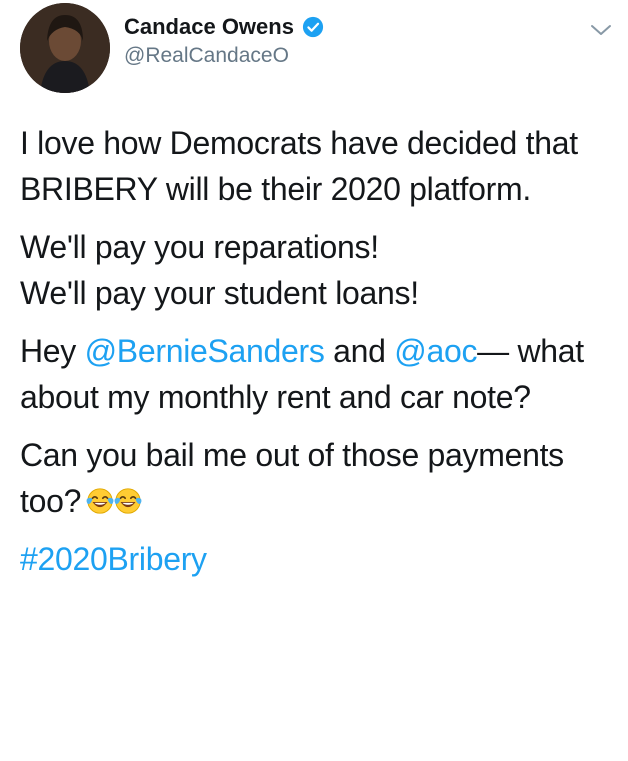  I want to click on chevron-down-icon, so click(601, 30).